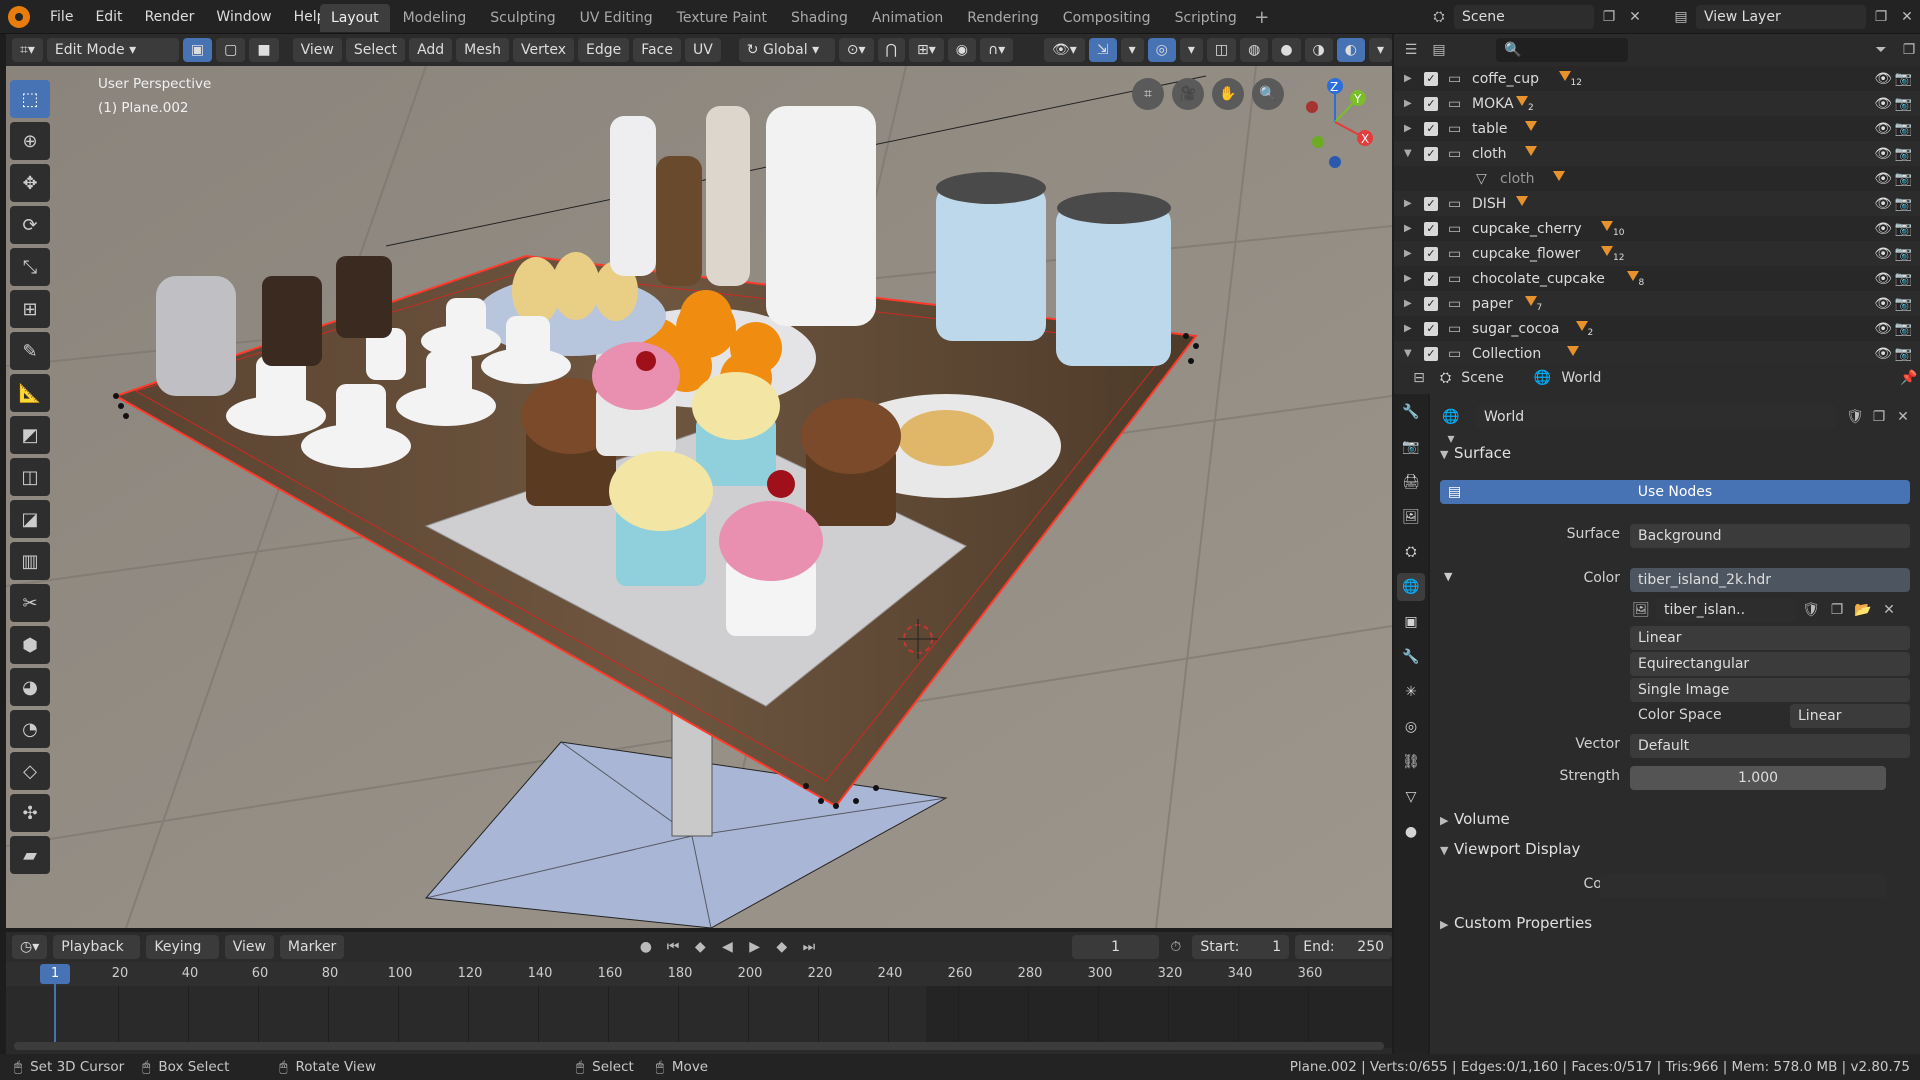  Describe the element at coordinates (997, 50) in the screenshot. I see `falloff-icon: ∩▾` at that location.